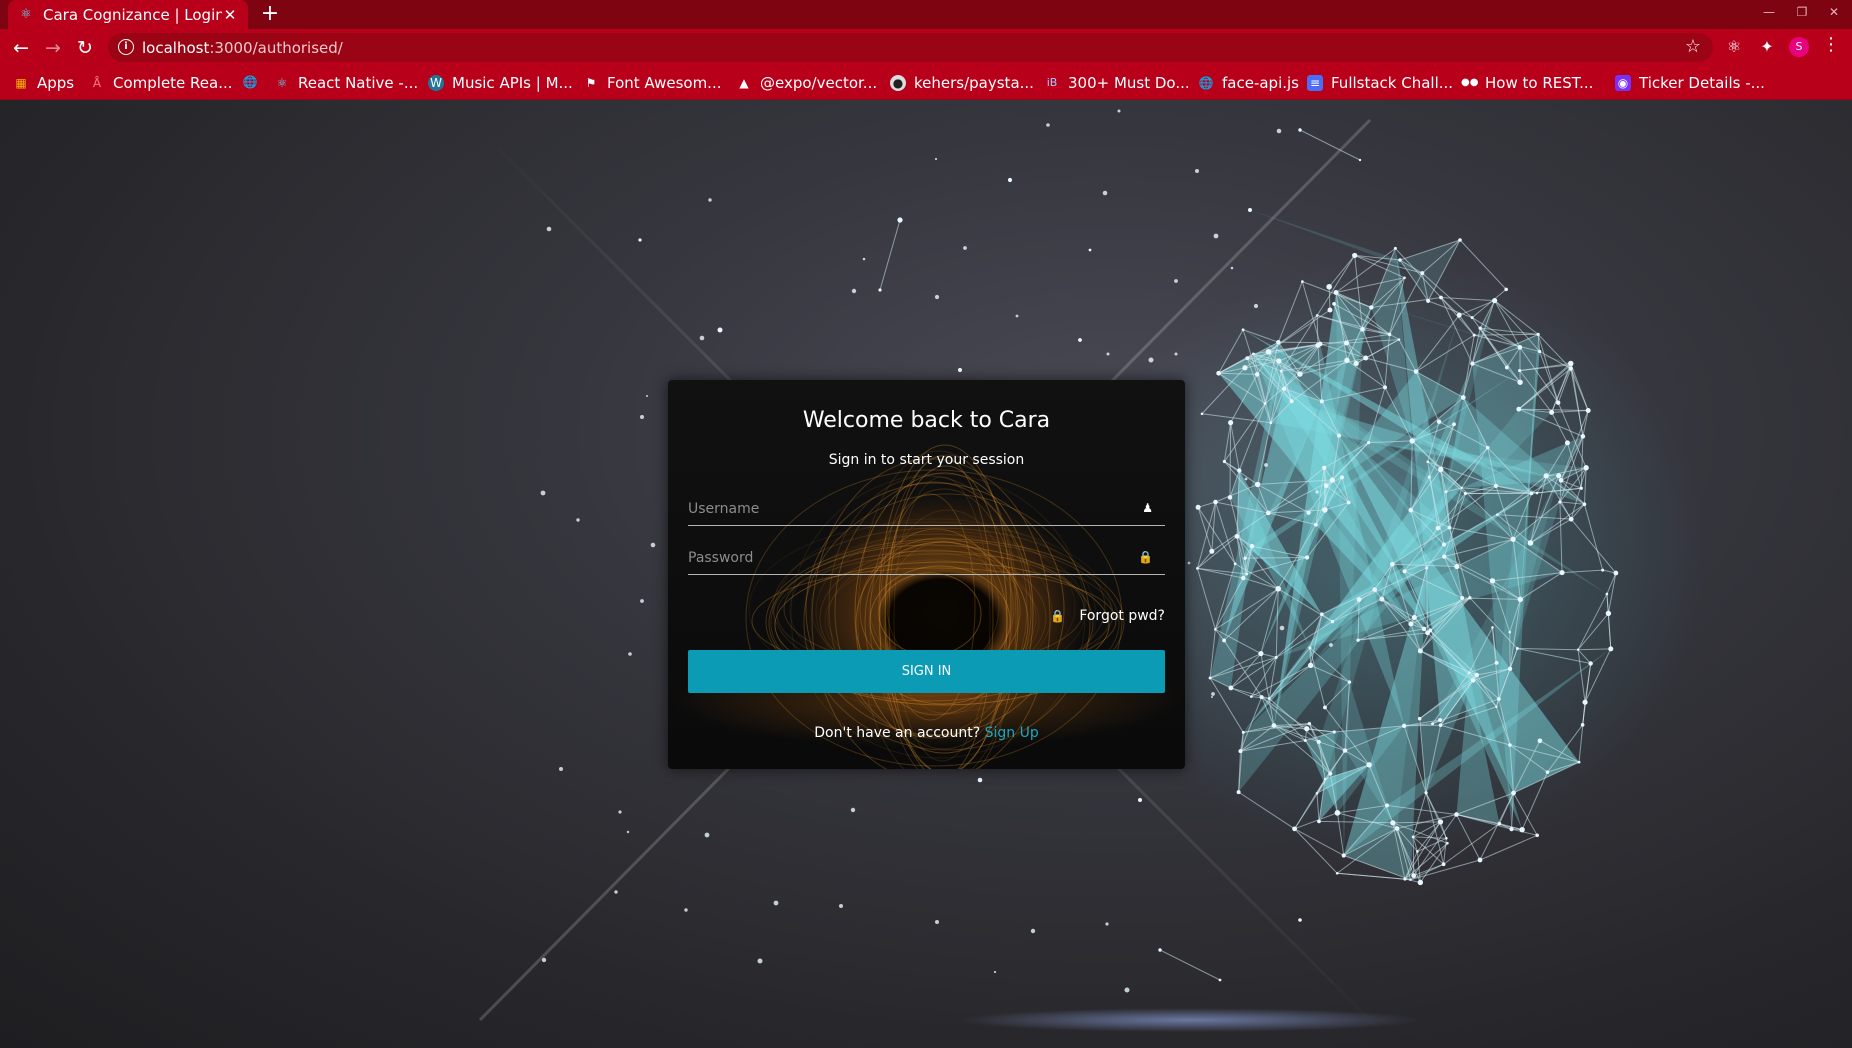 This screenshot has width=1852, height=1048. Describe the element at coordinates (21, 83) in the screenshot. I see `apps-grid-icon: ▦` at that location.